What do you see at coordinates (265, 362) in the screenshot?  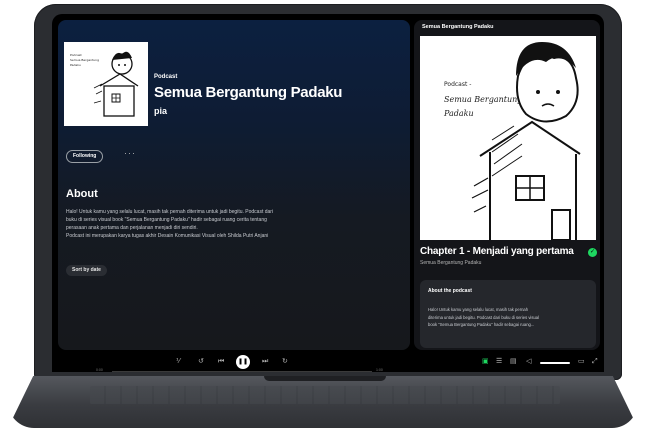 I see `skip-forward-icon: ⏭` at bounding box center [265, 362].